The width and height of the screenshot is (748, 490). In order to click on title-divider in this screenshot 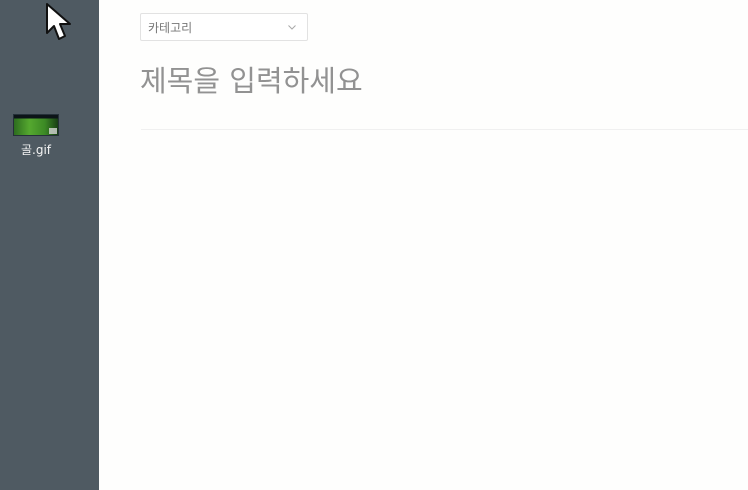, I will do `click(444, 129)`.